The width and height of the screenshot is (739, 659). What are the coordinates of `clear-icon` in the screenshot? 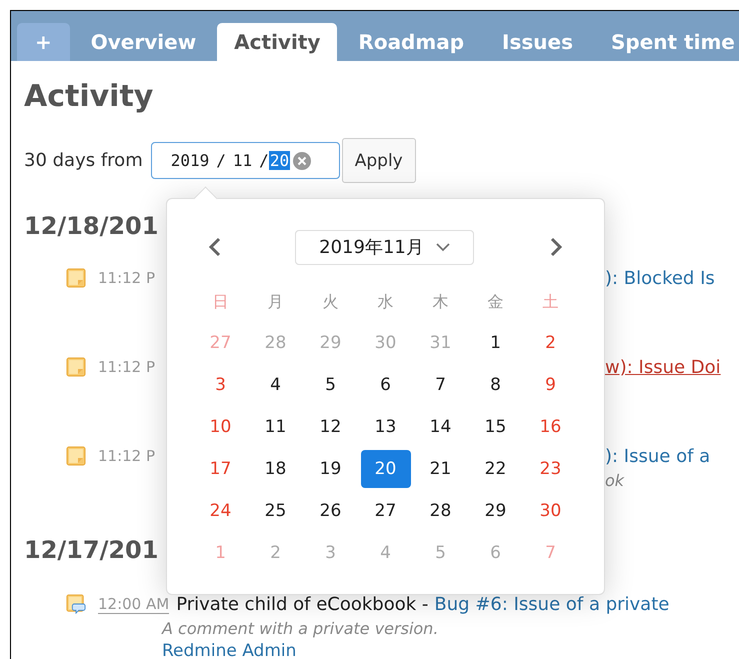 It's located at (302, 161).